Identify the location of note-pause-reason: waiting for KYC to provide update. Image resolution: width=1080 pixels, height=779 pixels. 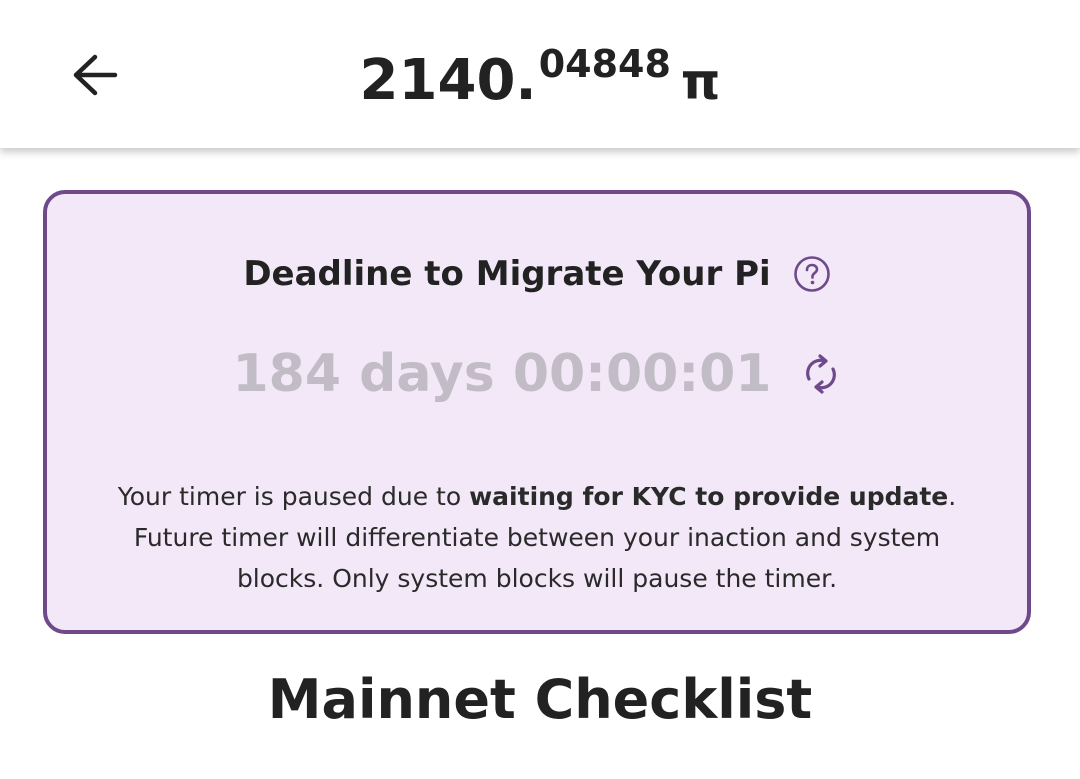
(709, 496).